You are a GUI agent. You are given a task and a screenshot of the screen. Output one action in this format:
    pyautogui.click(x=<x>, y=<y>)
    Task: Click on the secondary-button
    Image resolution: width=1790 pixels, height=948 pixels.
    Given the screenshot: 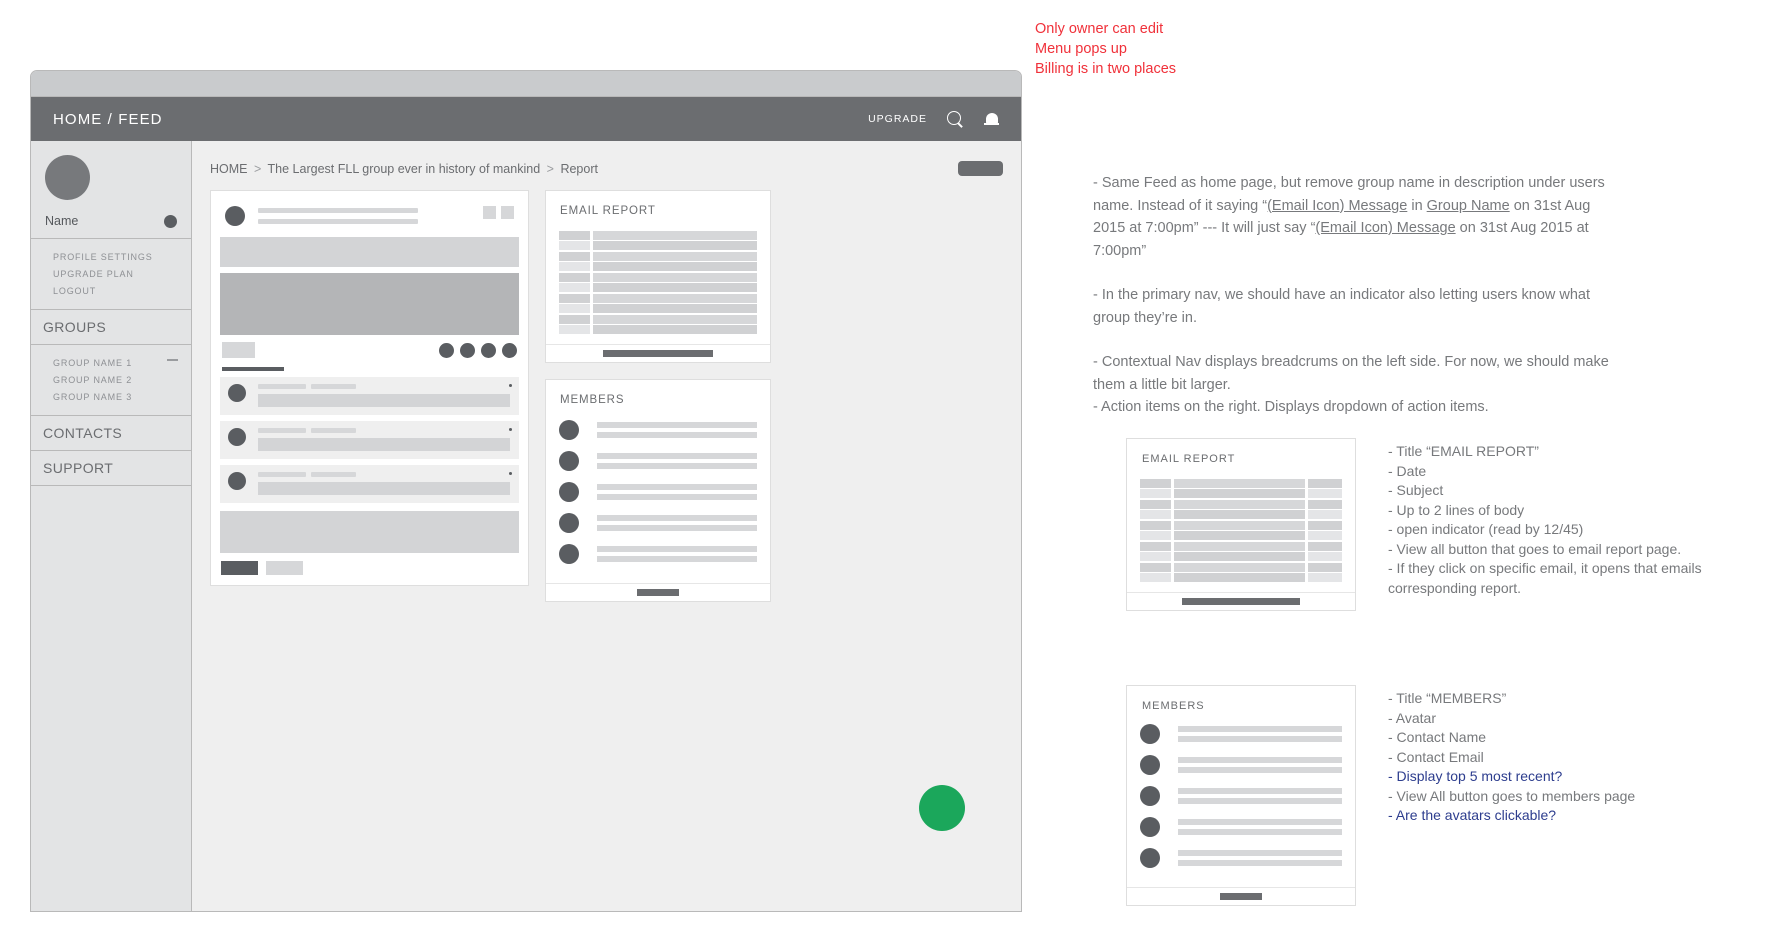 What is the action you would take?
    pyautogui.click(x=284, y=568)
    